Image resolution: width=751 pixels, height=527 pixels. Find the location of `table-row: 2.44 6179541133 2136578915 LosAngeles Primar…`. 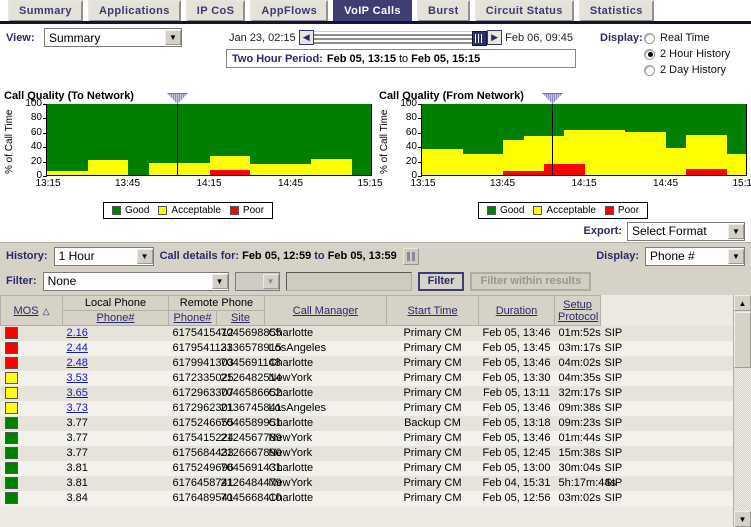

table-row: 2.44 6179541133 2136578915 LosAngeles Primar… is located at coordinates (366, 348).